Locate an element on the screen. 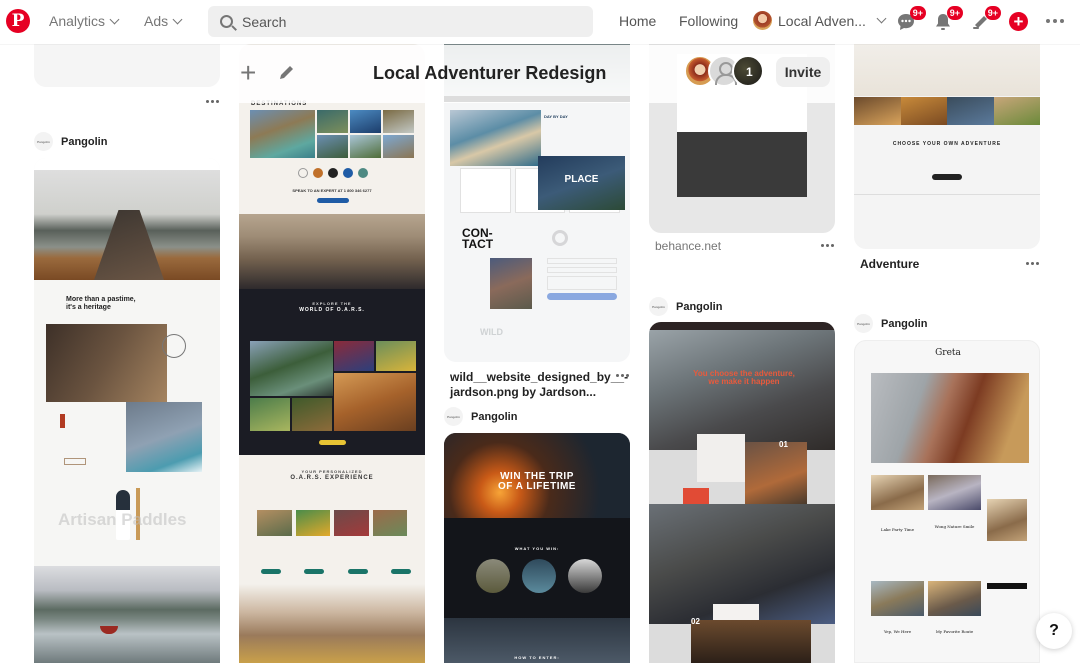 The width and height of the screenshot is (1080, 663). messages-button: 9+ is located at coordinates (911, 19).